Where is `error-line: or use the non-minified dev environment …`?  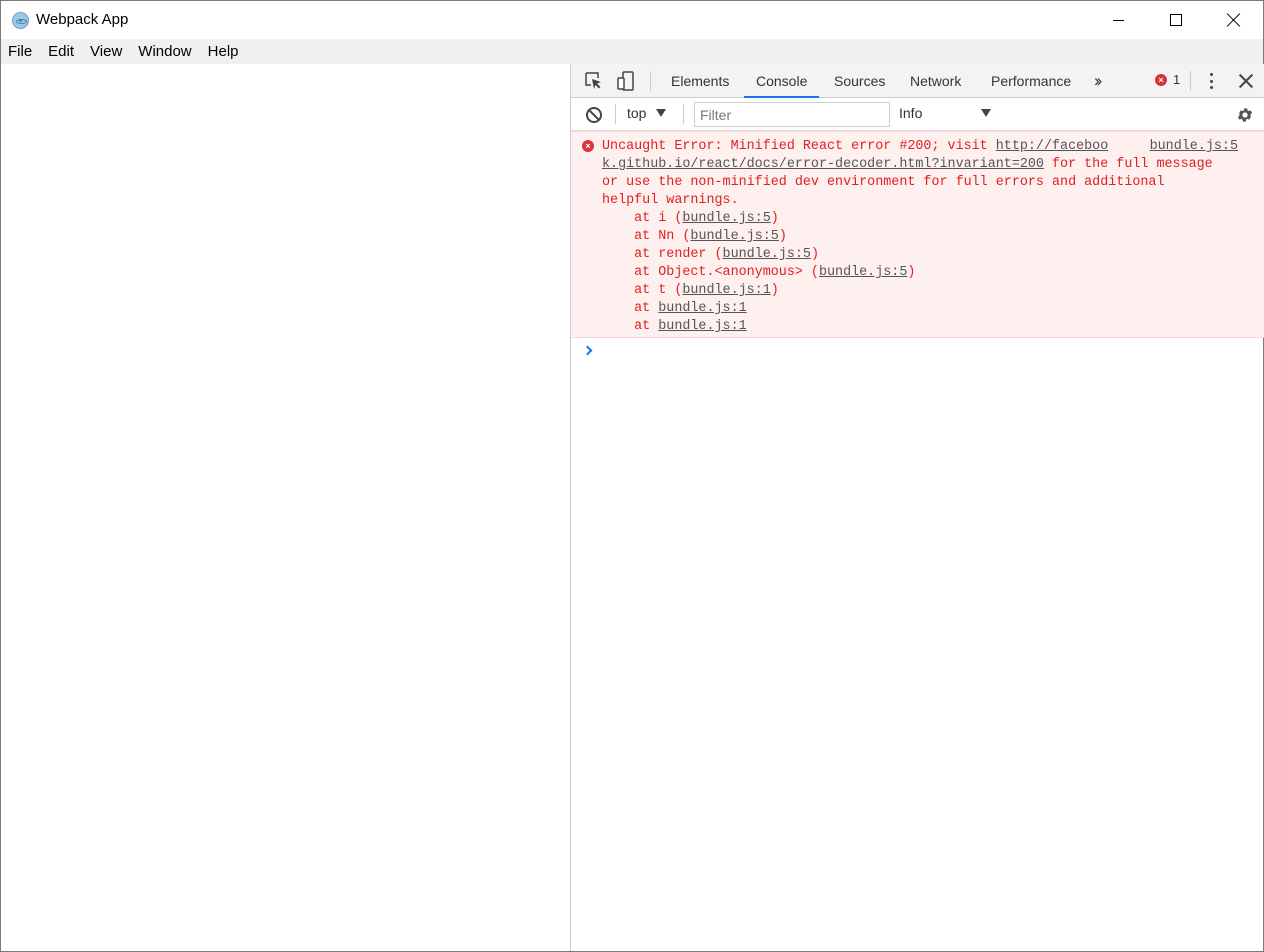 error-line: or use the non-minified dev environment … is located at coordinates (883, 182).